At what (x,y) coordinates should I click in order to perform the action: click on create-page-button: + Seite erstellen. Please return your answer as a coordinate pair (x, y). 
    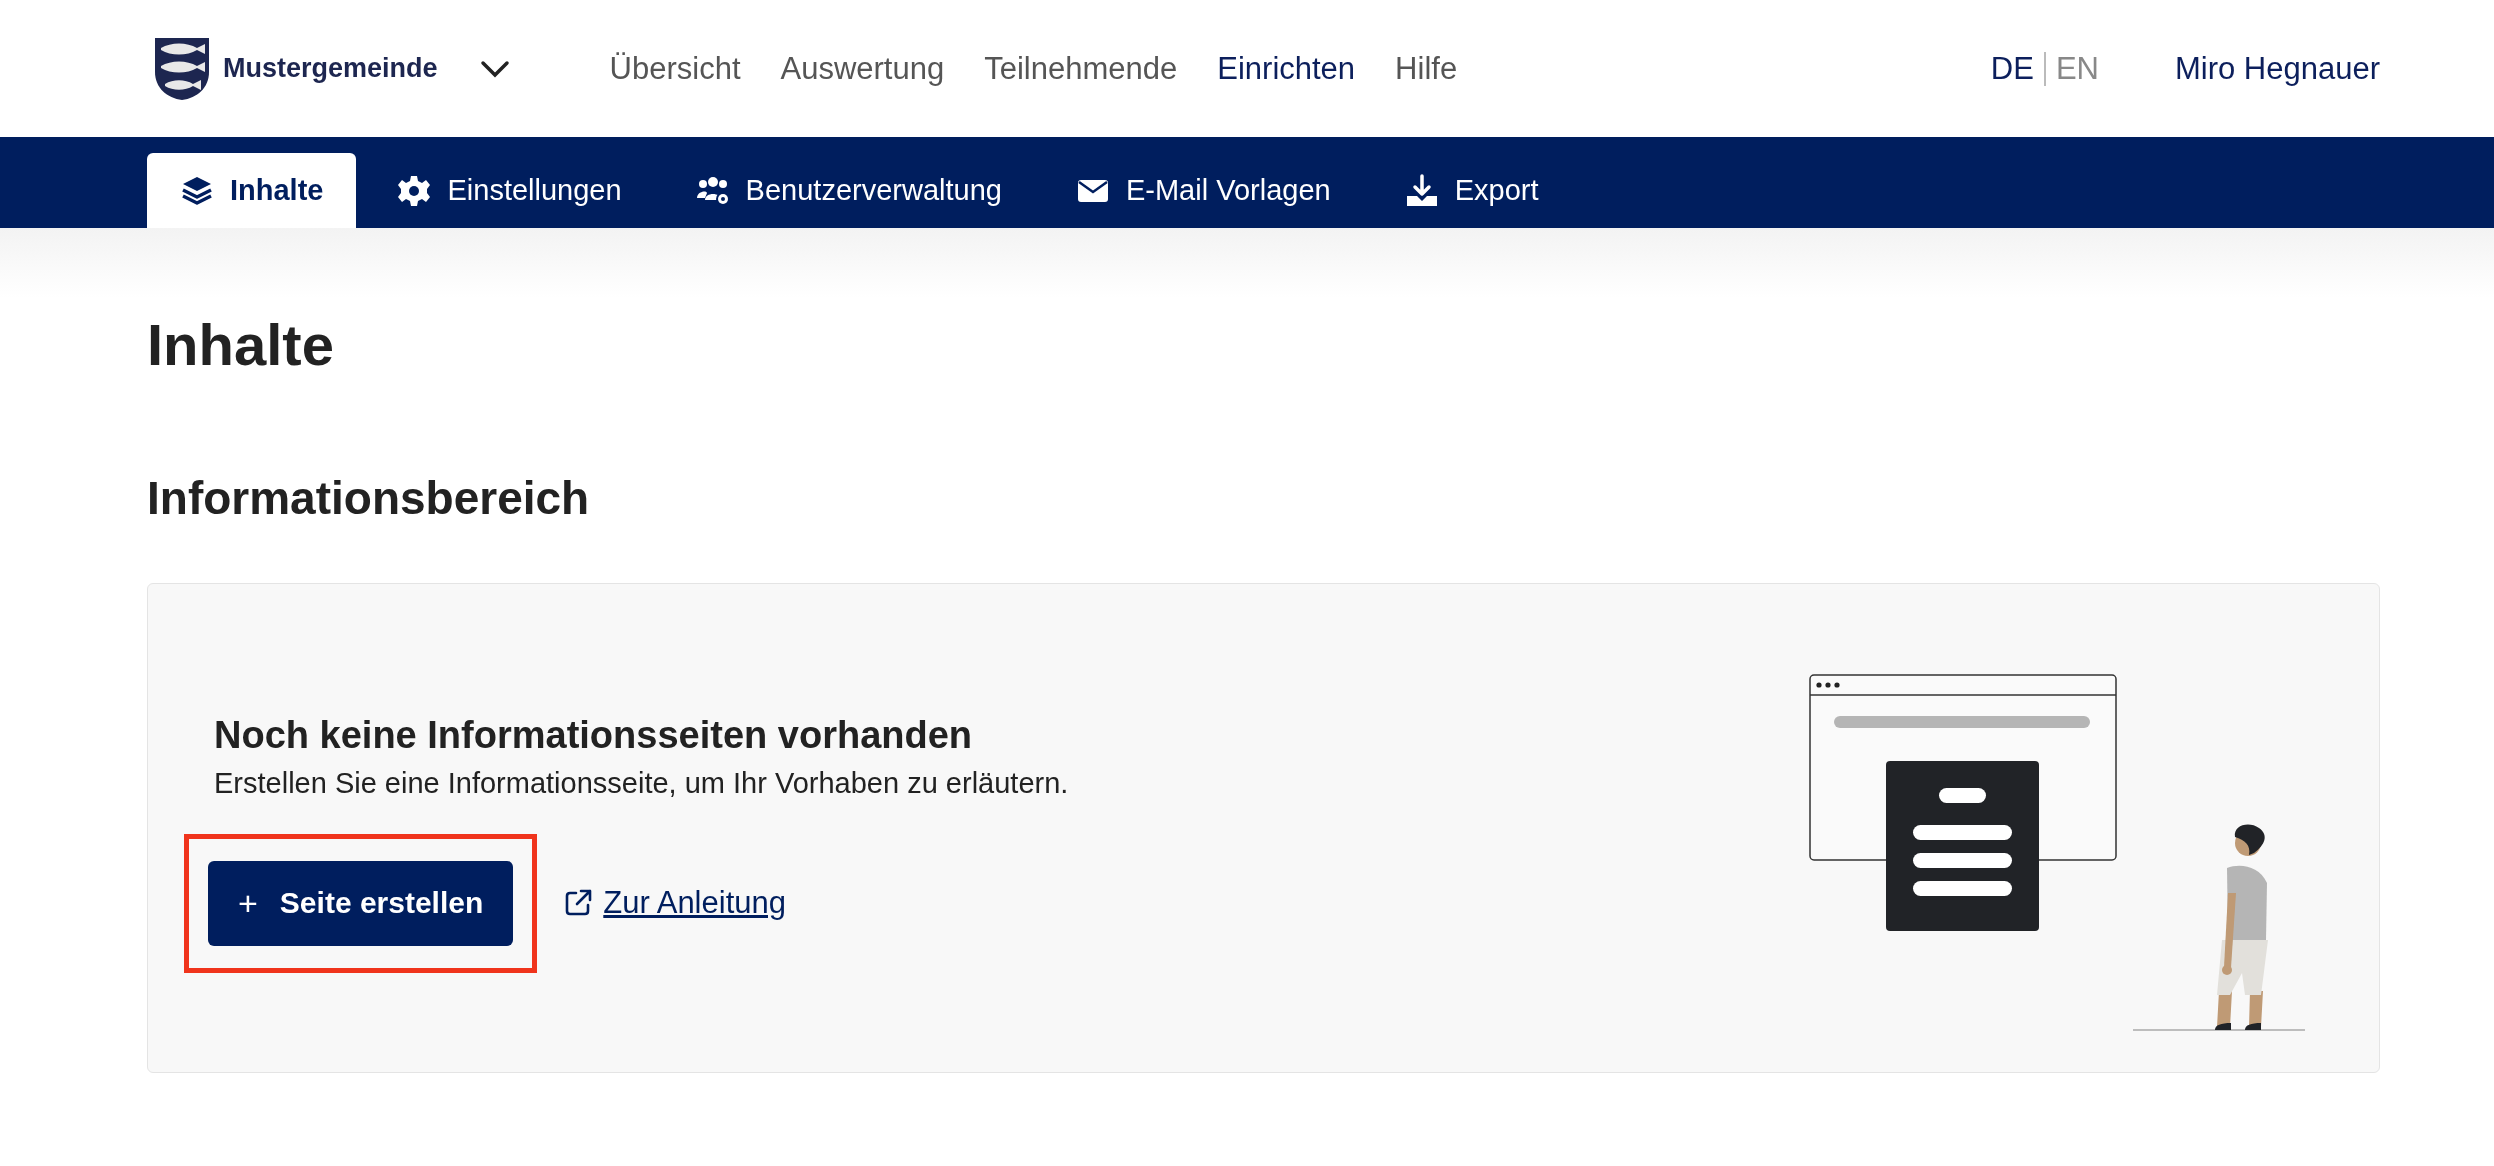
    Looking at the image, I should click on (361, 903).